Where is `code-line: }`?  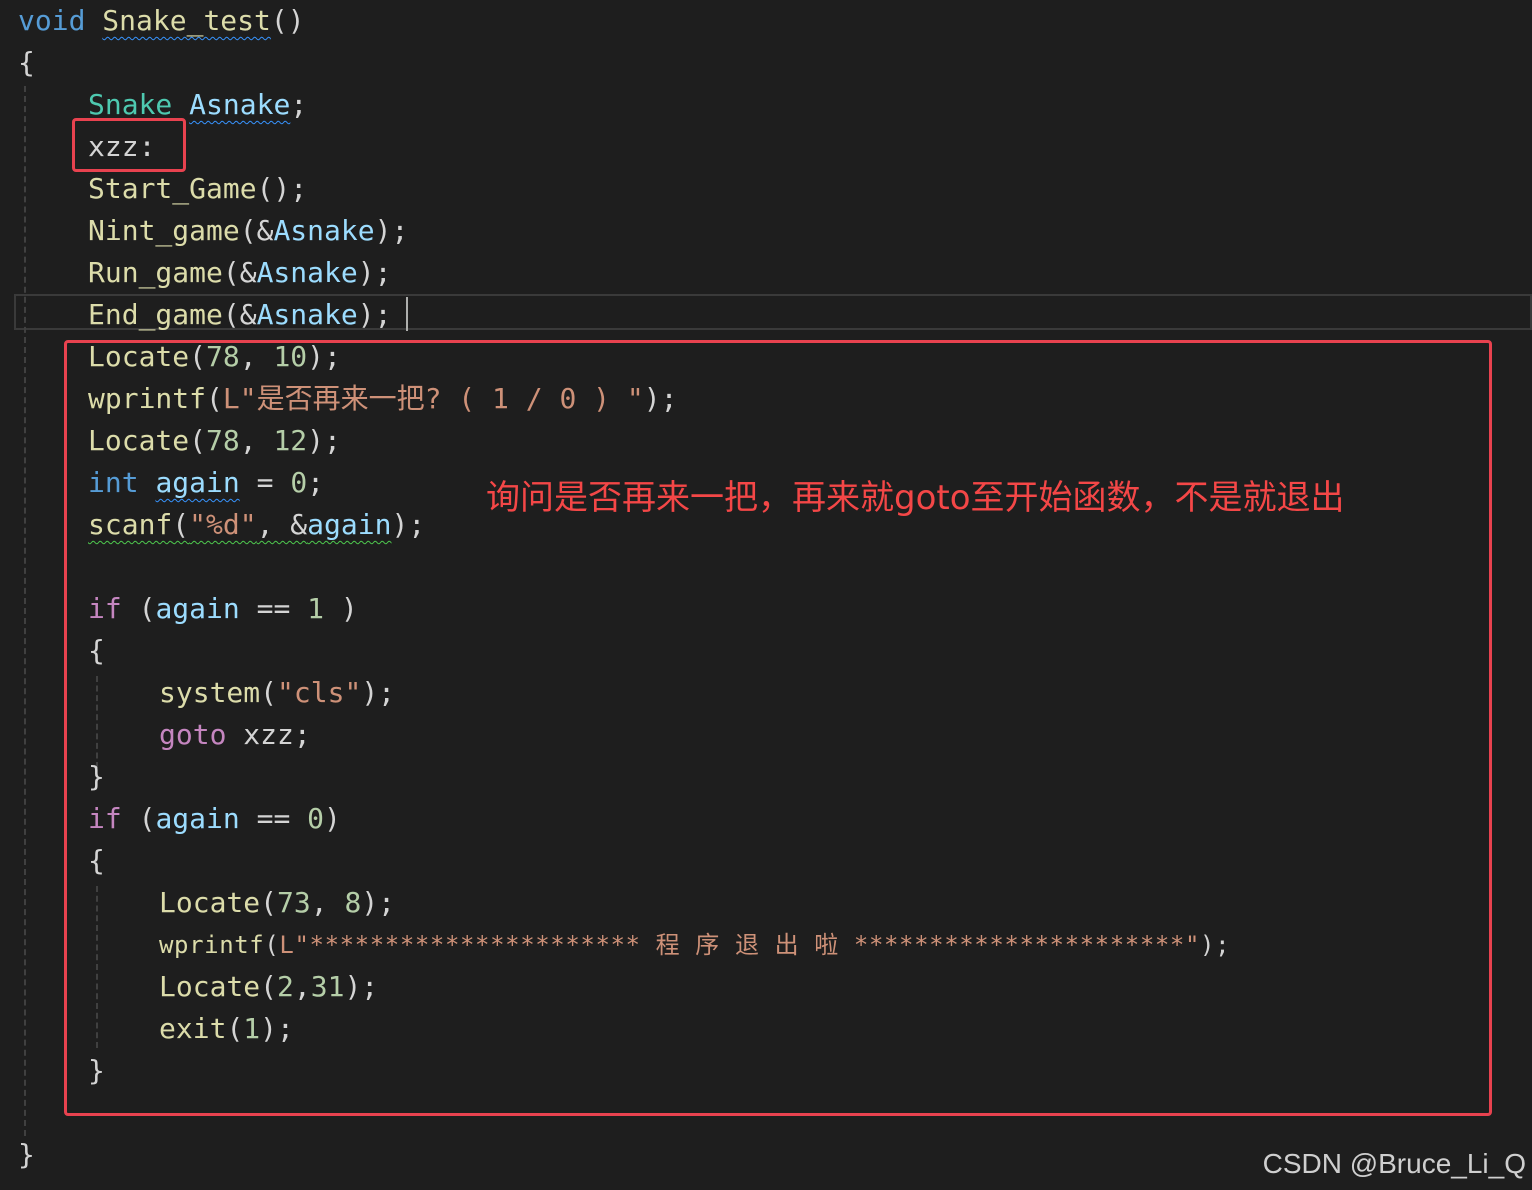
code-line: } is located at coordinates (26, 1155).